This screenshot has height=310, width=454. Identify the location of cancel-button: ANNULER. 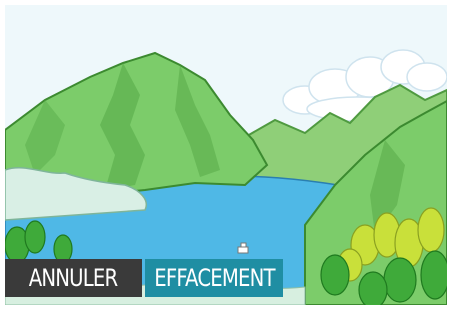
(73, 278).